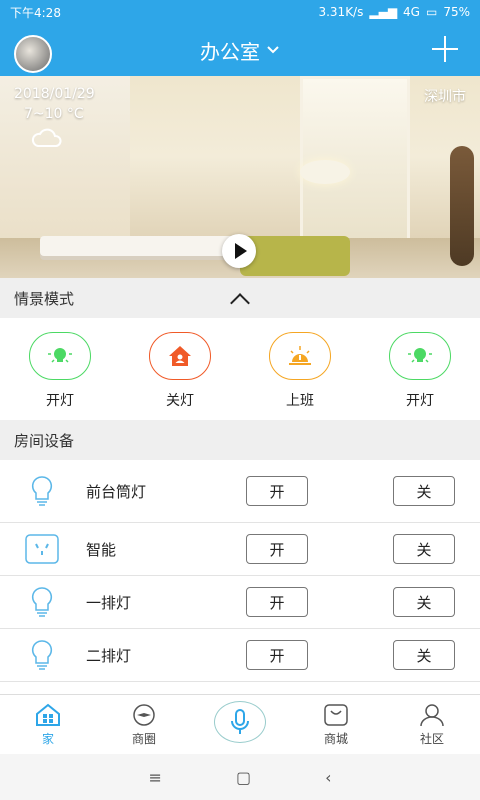 The height and width of the screenshot is (800, 480). Describe the element at coordinates (44, 298) in the screenshot. I see `scene-section-title: 情景模式` at that location.